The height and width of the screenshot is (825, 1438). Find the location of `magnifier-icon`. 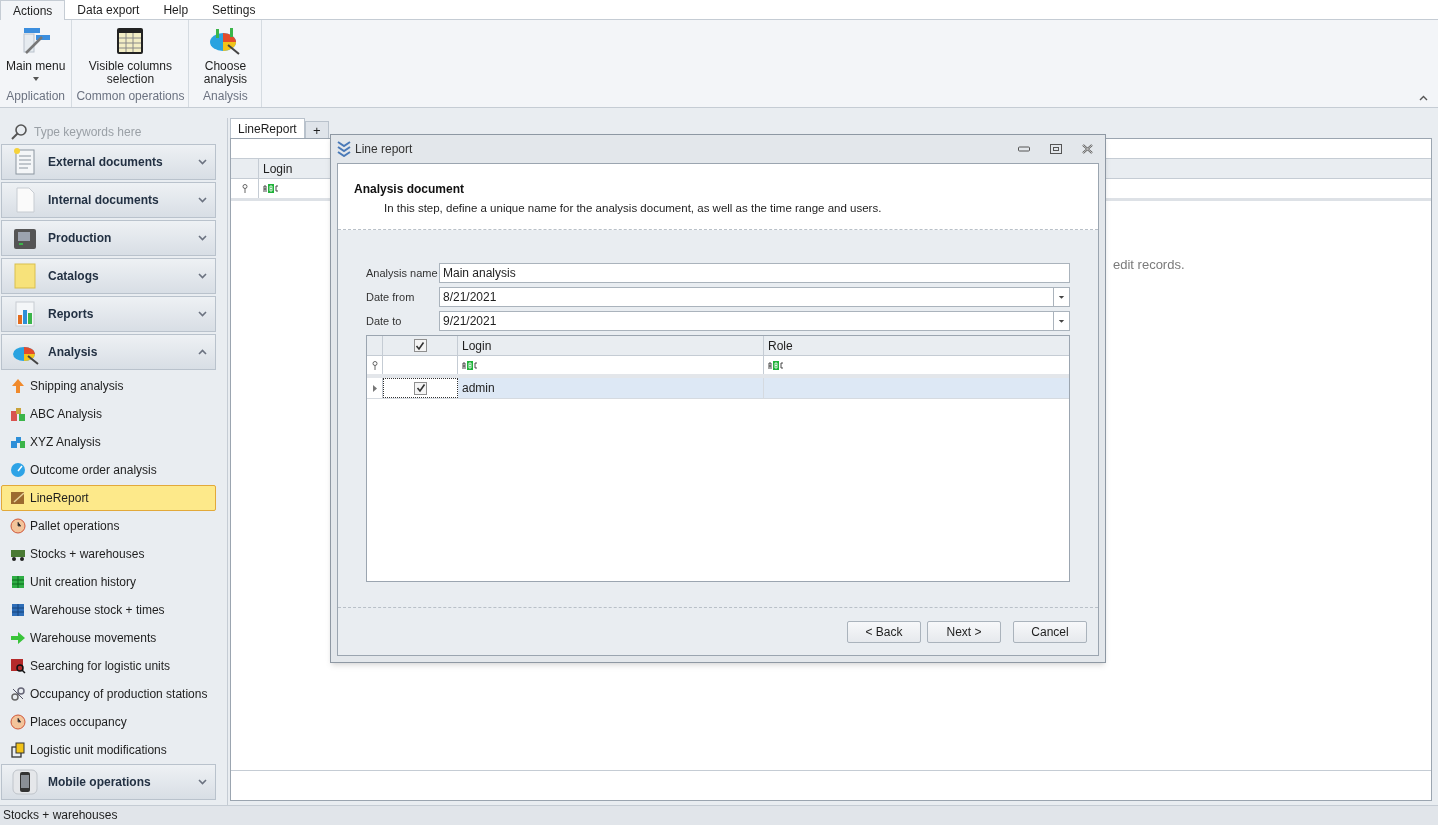

magnifier-icon is located at coordinates (18, 666).